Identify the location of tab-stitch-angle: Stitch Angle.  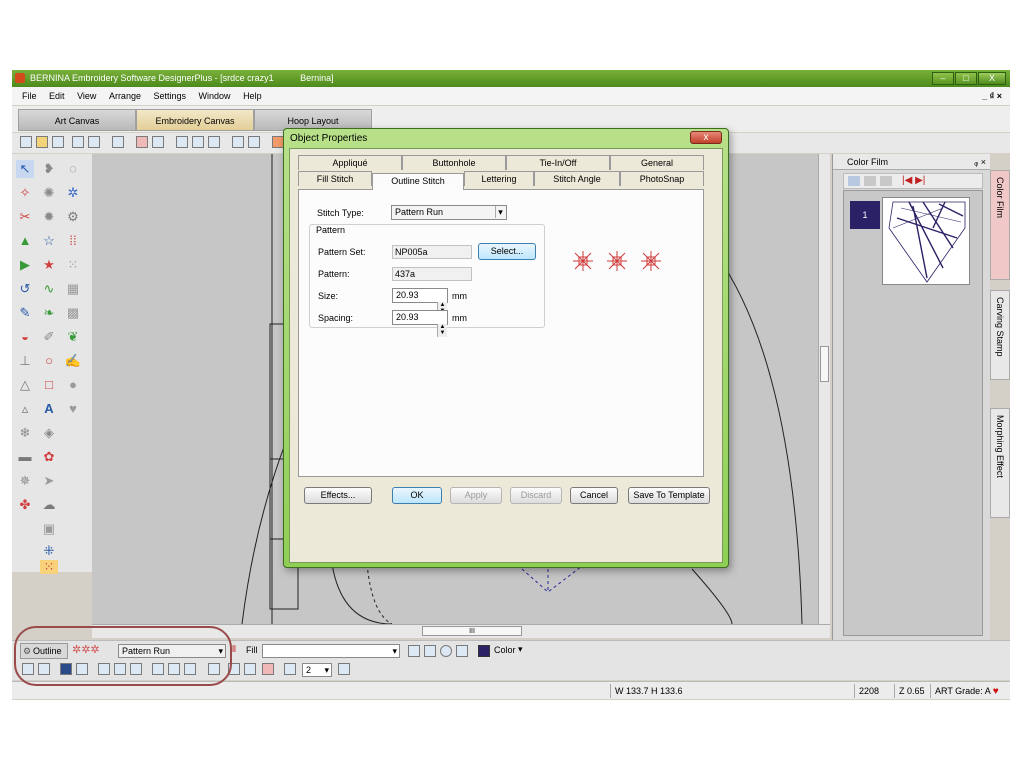
(577, 178).